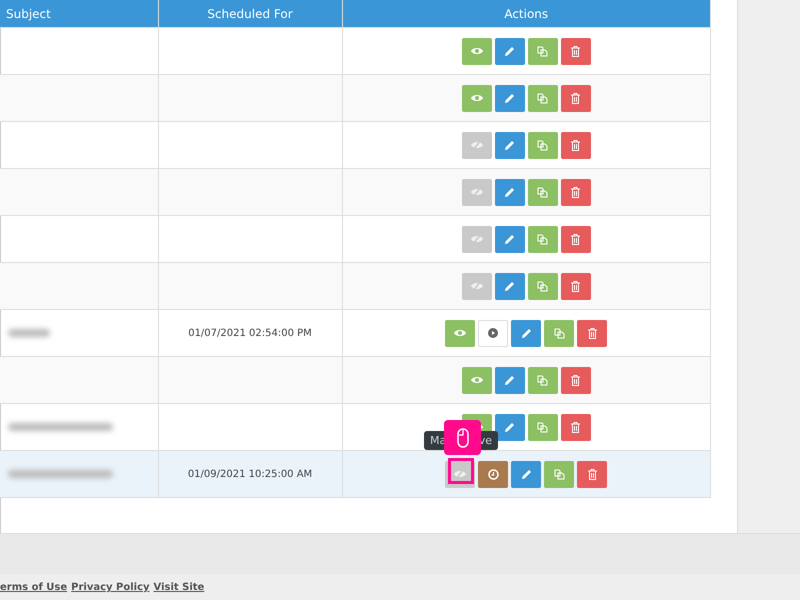 This screenshot has width=800, height=600. Describe the element at coordinates (79, 14) in the screenshot. I see `column-header: Subject` at that location.